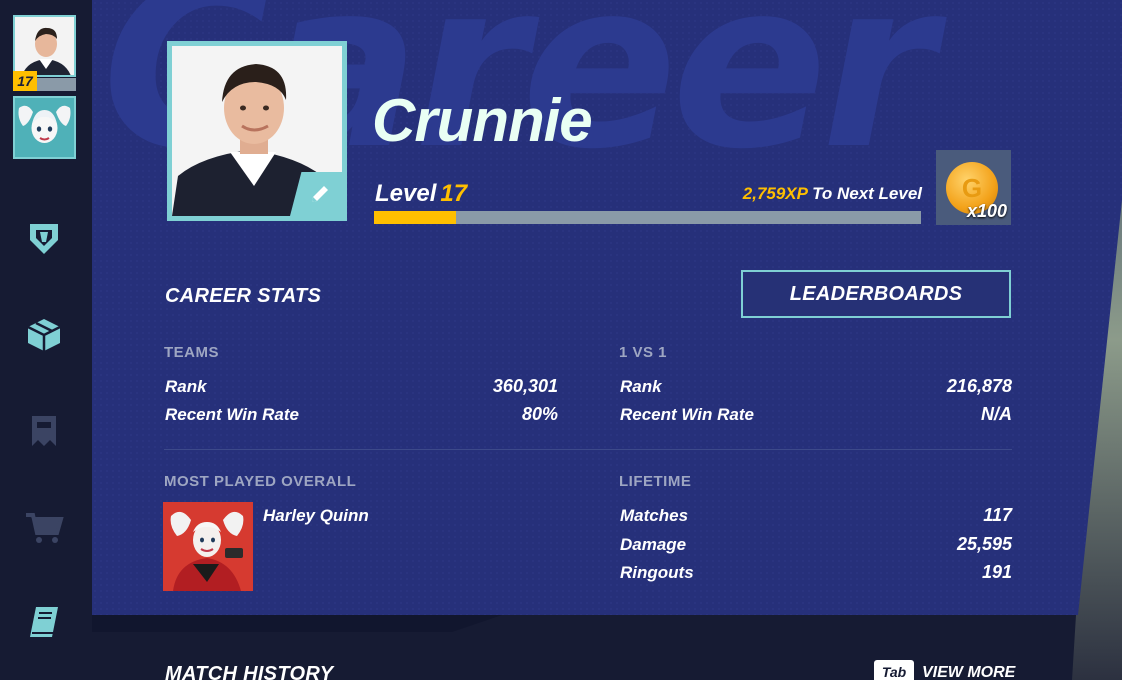 The image size is (1122, 680). Describe the element at coordinates (986, 211) in the screenshot. I see `reward-quantity: x100` at that location.